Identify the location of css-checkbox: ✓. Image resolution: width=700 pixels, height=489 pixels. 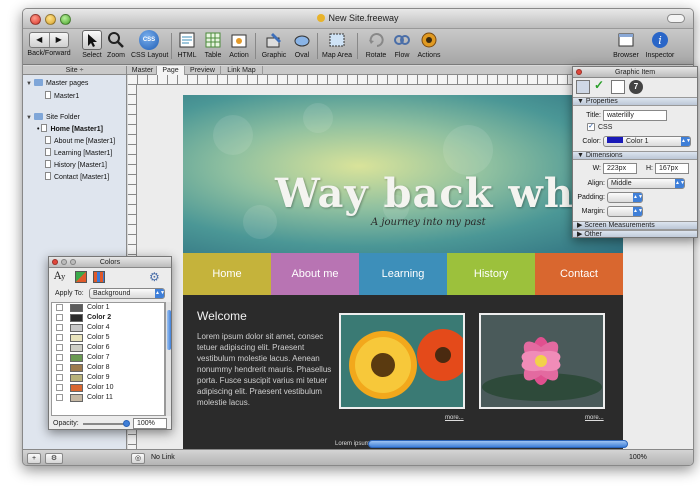
(591, 127).